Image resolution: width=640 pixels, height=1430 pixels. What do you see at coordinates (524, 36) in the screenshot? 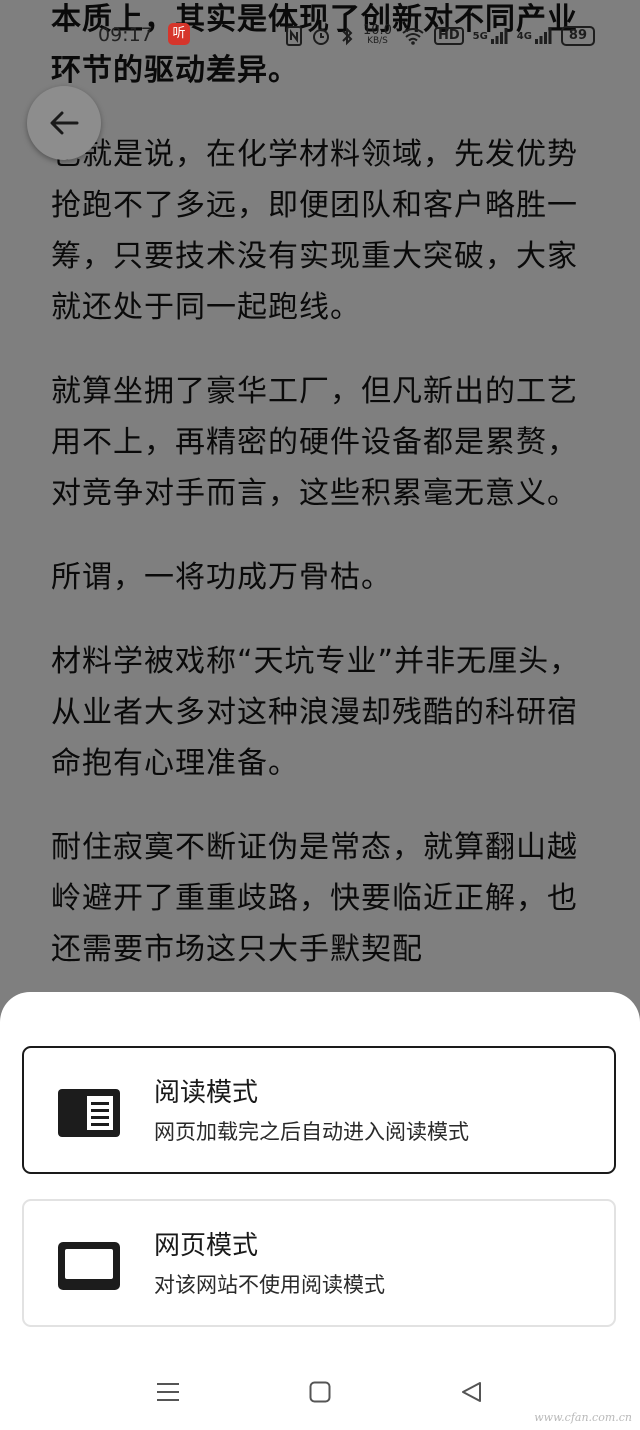
I see `signal-4g-label: 4G` at bounding box center [524, 36].